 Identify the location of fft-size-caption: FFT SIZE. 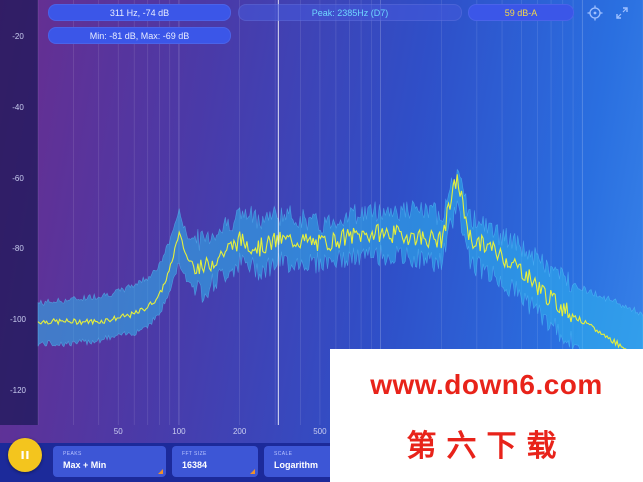
(194, 454).